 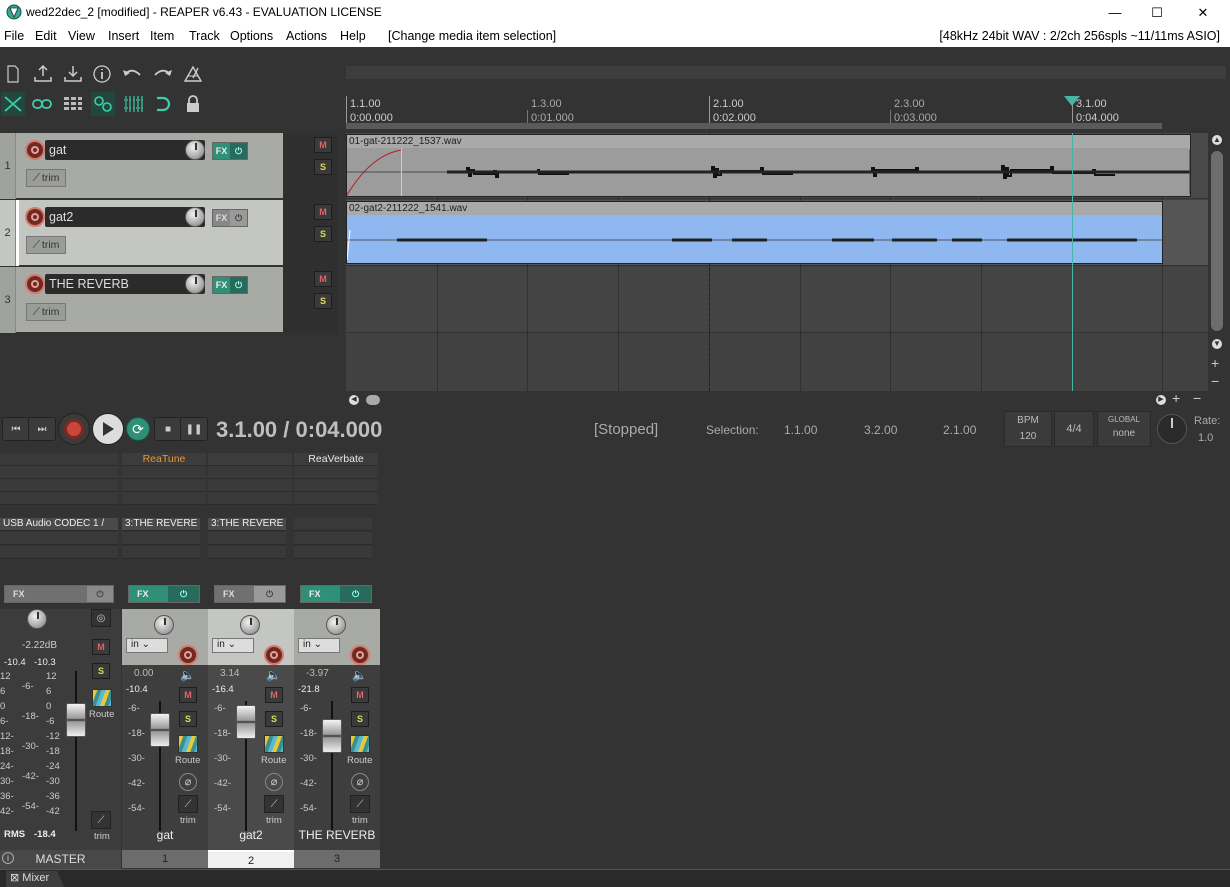 I want to click on zoom-out-horizontal-icon: −, so click(x=1197, y=398).